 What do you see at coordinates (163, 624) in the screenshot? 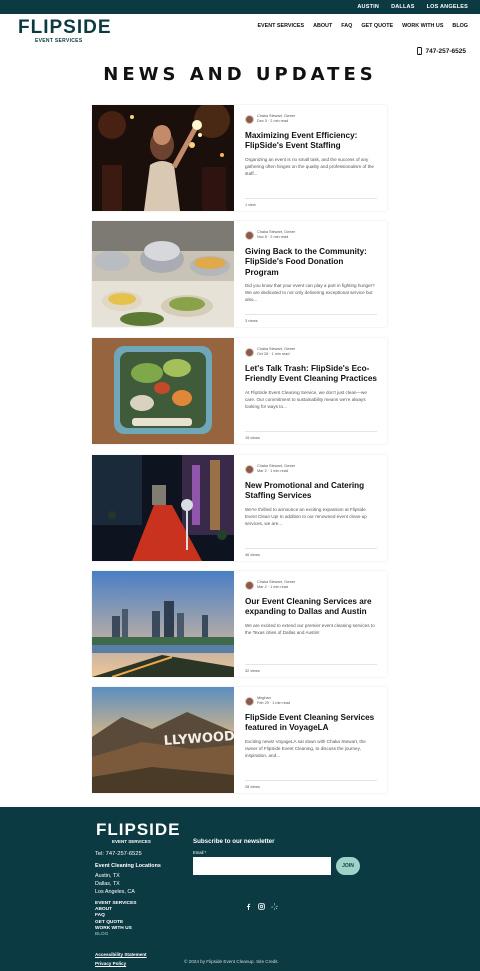
I see `post-image-skyline` at bounding box center [163, 624].